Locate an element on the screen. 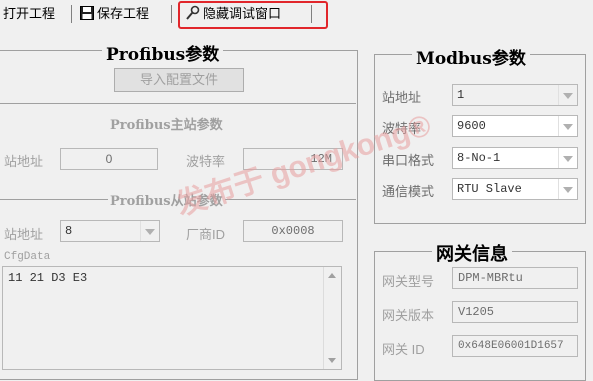 The image size is (593, 381). comm-mode-select: RTU Slave is located at coordinates (515, 189).